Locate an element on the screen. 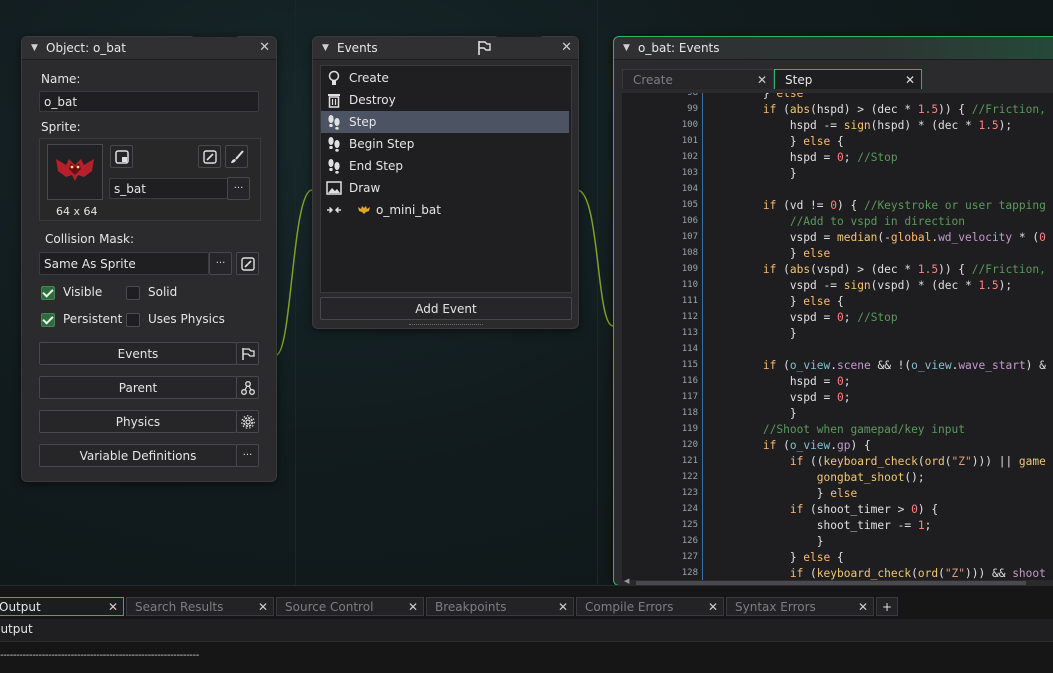 Image resolution: width=1053 pixels, height=673 pixels. code-line: if (shoot_timer > 0) { is located at coordinates (864, 509).